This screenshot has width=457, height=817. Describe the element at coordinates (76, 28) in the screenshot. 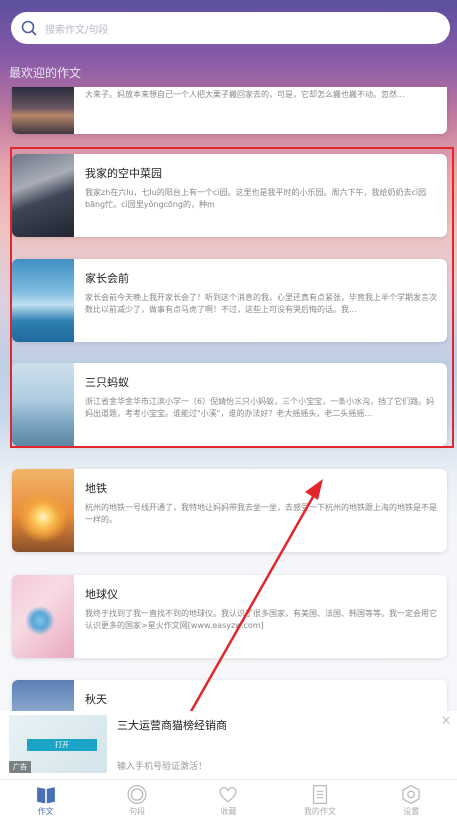

I see `search-input: 搜索作文/句段` at that location.